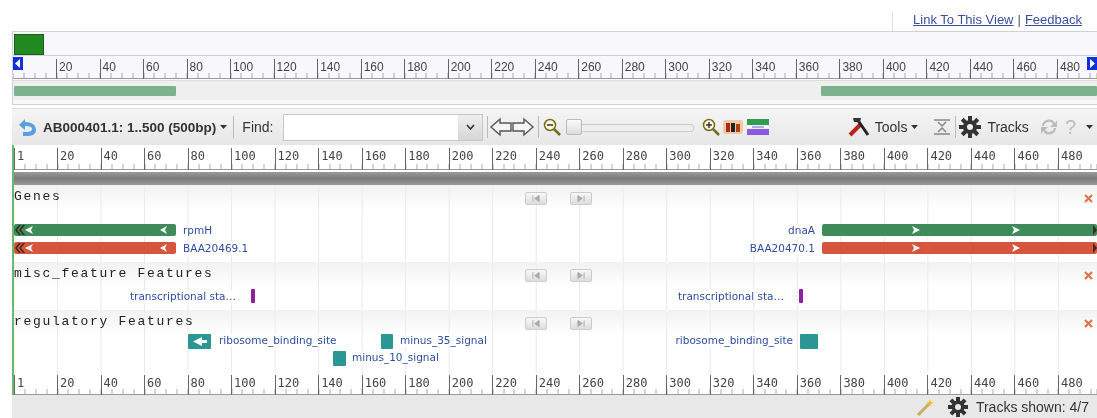 The width and height of the screenshot is (1097, 418). I want to click on ruler-label: 160, so click(374, 159).